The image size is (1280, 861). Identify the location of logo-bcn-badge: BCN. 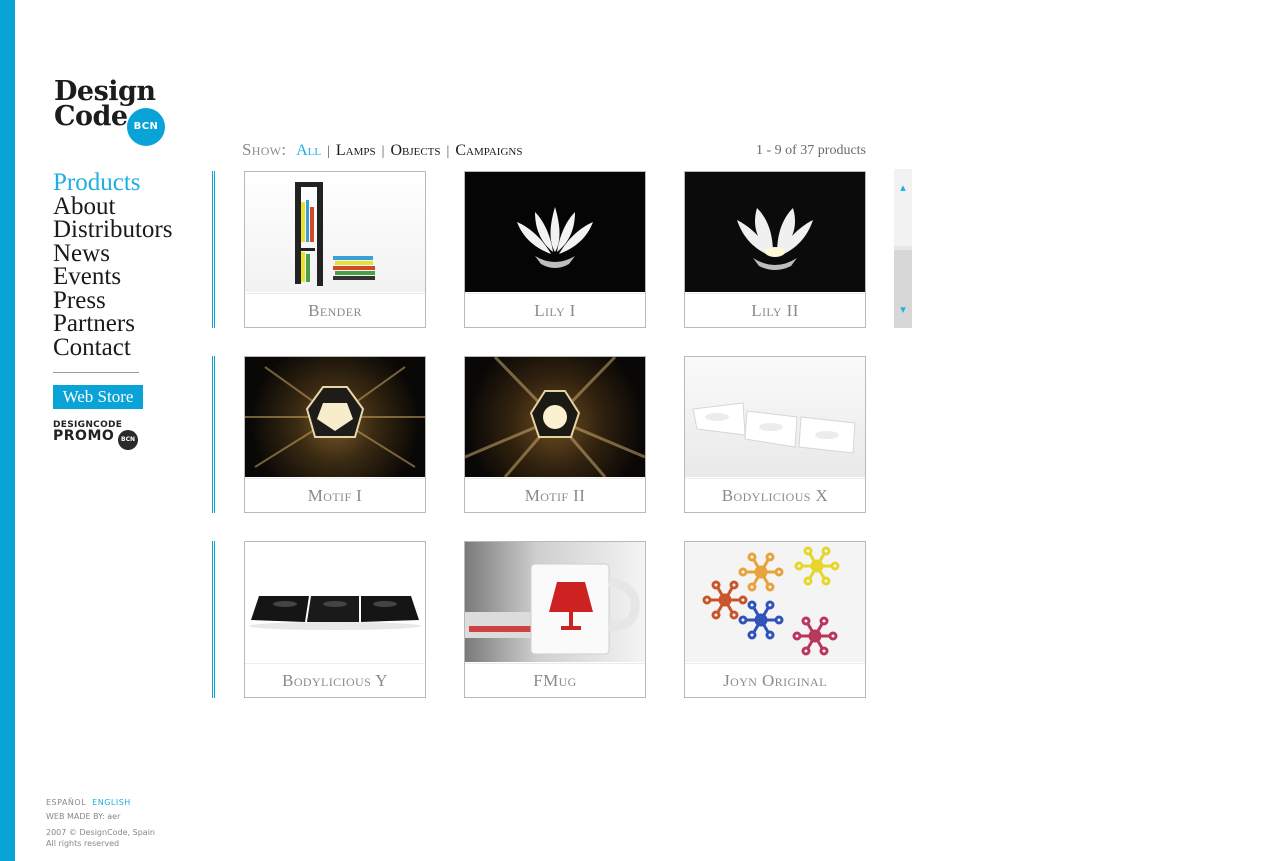
(146, 127).